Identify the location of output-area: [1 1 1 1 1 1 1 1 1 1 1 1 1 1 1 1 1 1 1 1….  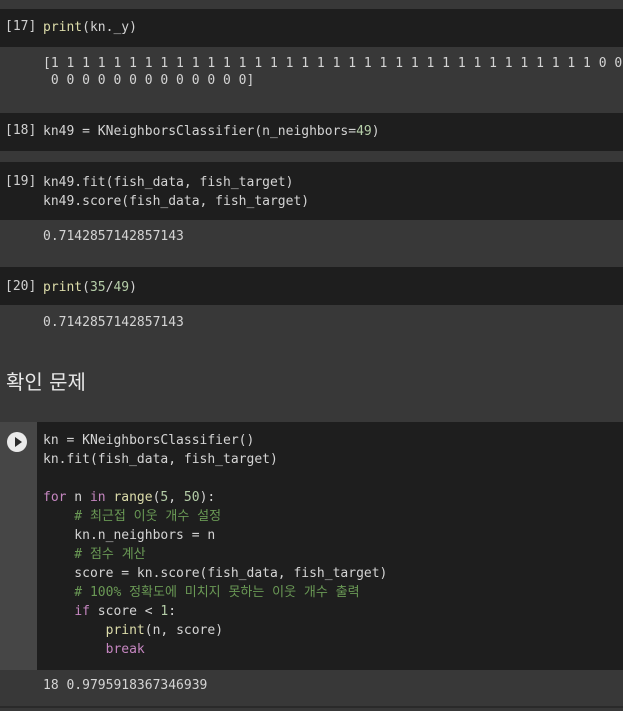
(311, 79).